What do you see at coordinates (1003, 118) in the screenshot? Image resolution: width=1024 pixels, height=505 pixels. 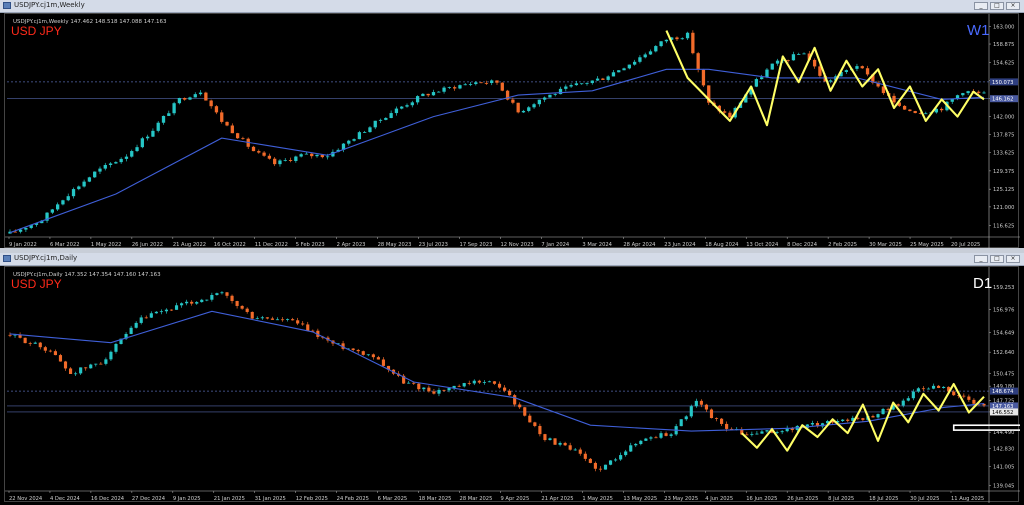 I see `price-axis-label: 142.000` at bounding box center [1003, 118].